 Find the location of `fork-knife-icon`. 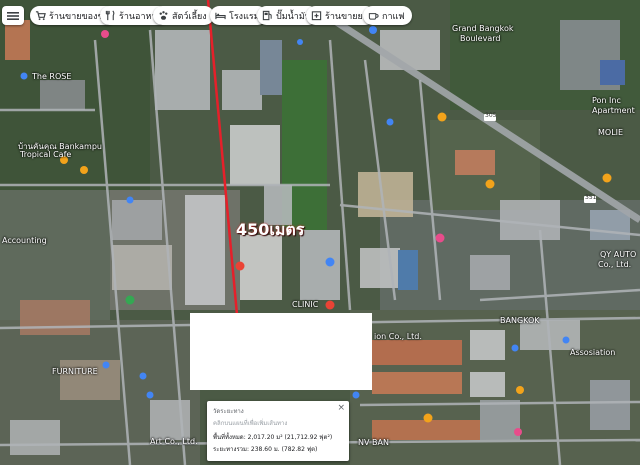

fork-knife-icon is located at coordinates (110, 15).